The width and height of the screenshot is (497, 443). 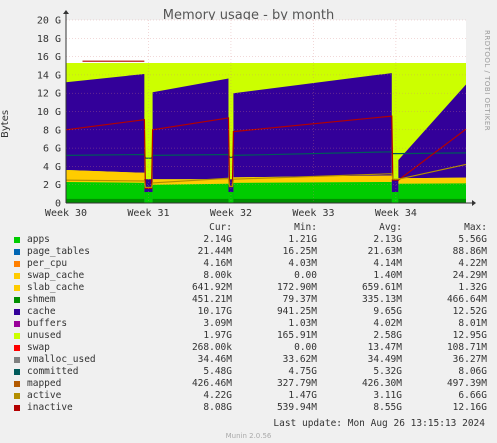 What do you see at coordinates (469, 311) in the screenshot?
I see `legend-max: 12.52G` at bounding box center [469, 311].